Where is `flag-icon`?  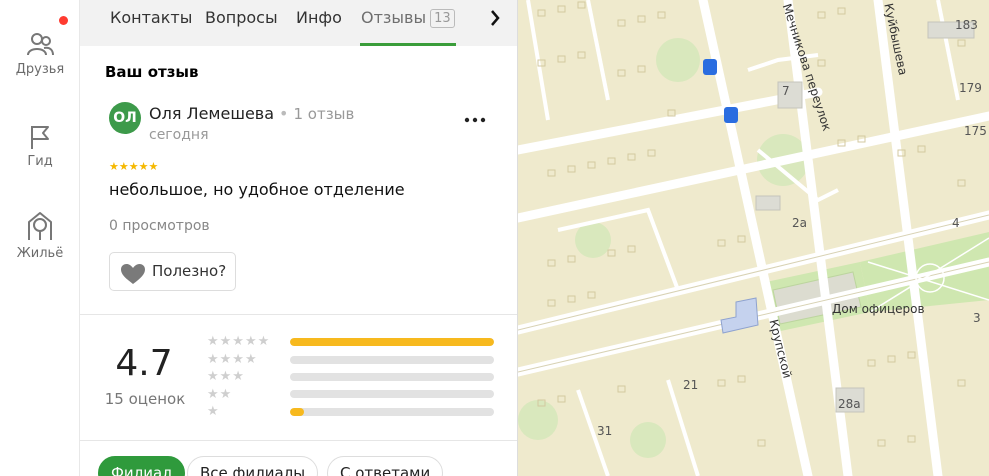 flag-icon is located at coordinates (40, 137).